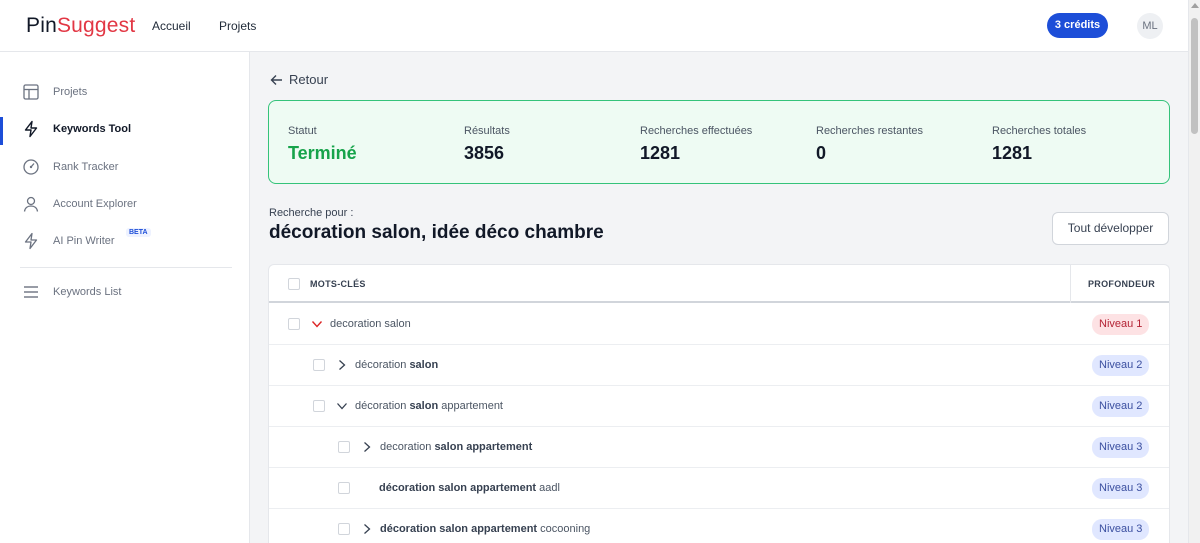 This screenshot has width=1200, height=543. What do you see at coordinates (1194, 271) in the screenshot?
I see `page-scrollbar` at bounding box center [1194, 271].